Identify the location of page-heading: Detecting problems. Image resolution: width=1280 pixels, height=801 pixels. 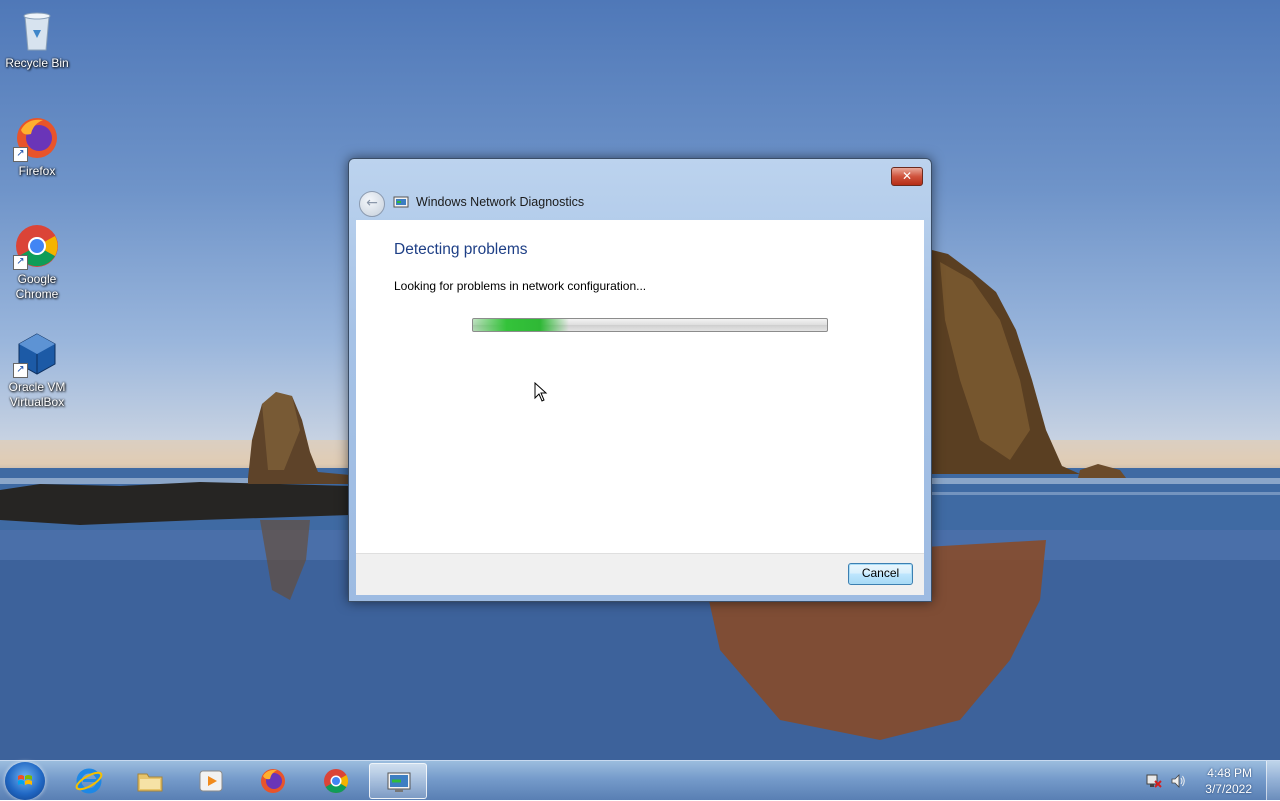
(461, 249).